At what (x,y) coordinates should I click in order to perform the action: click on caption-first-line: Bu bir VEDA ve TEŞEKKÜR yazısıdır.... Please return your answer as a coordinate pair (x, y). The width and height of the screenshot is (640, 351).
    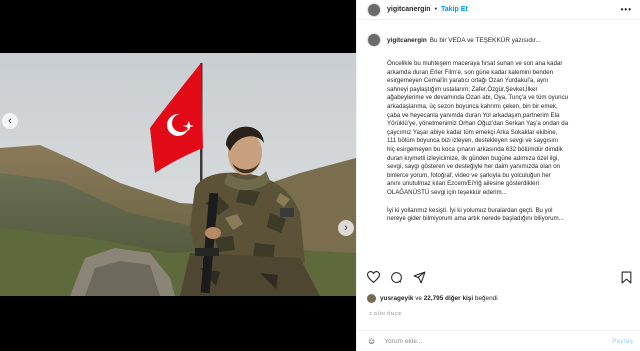
    Looking at the image, I should click on (485, 40).